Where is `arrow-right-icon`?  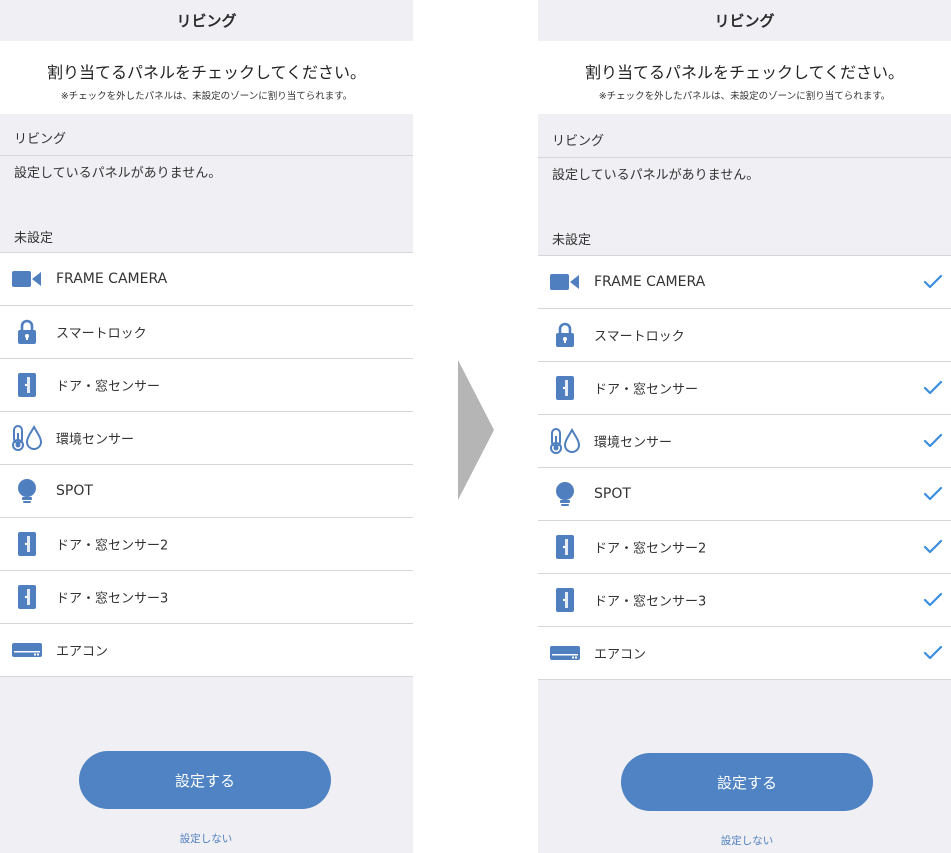
arrow-right-icon is located at coordinates (476, 430).